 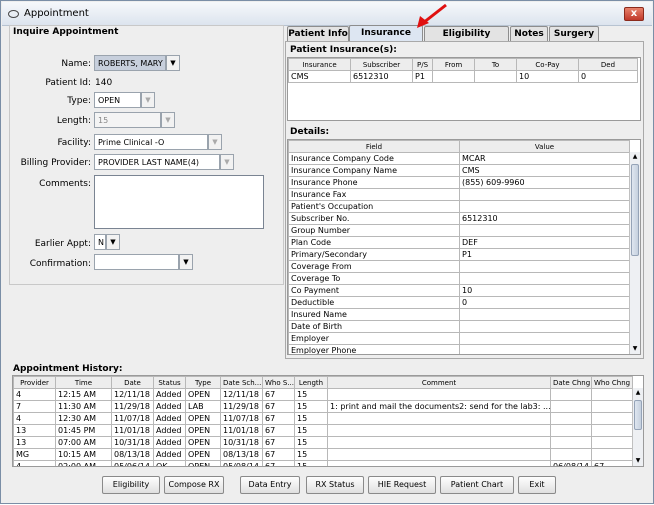 I want to click on table-row: Coverage From, so click(x=459, y=266).